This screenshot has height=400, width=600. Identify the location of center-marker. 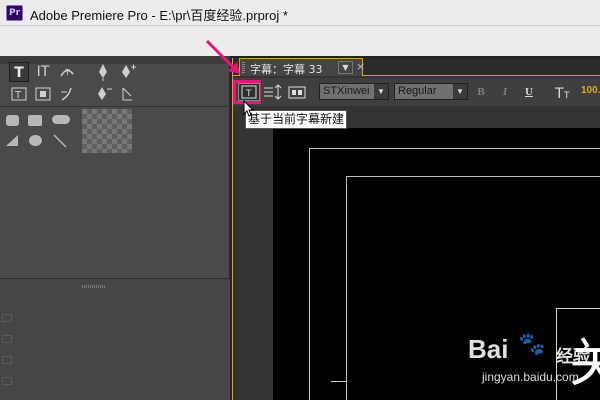
(339, 381).